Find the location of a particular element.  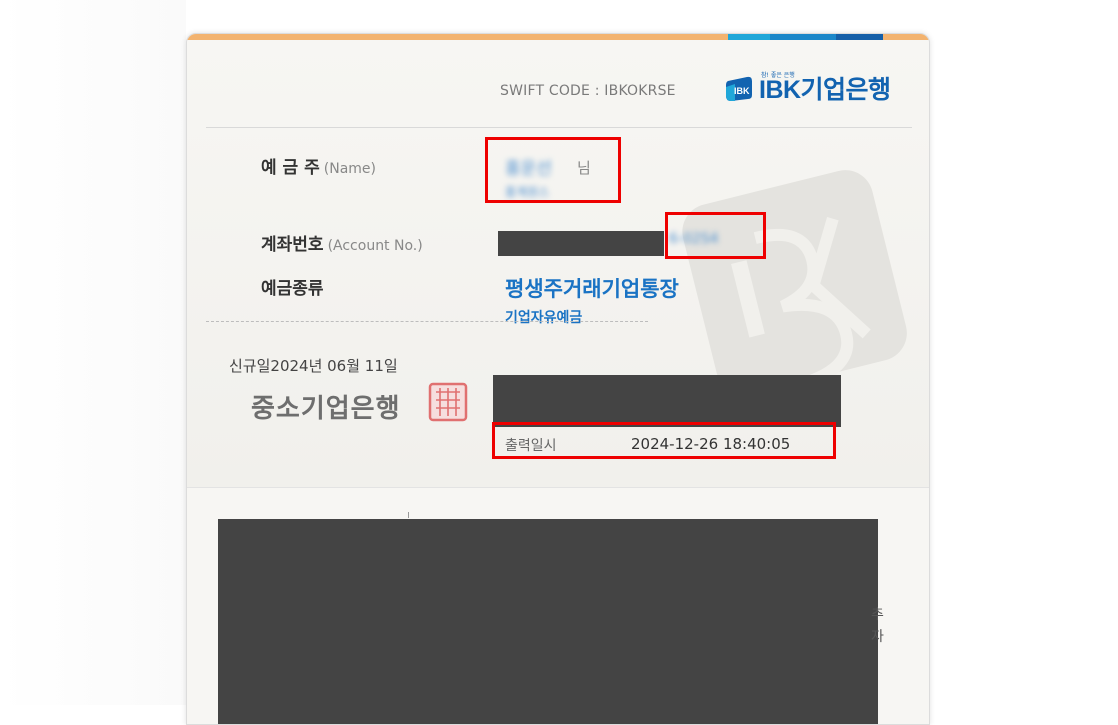

highlight-account-box is located at coordinates (715, 235).